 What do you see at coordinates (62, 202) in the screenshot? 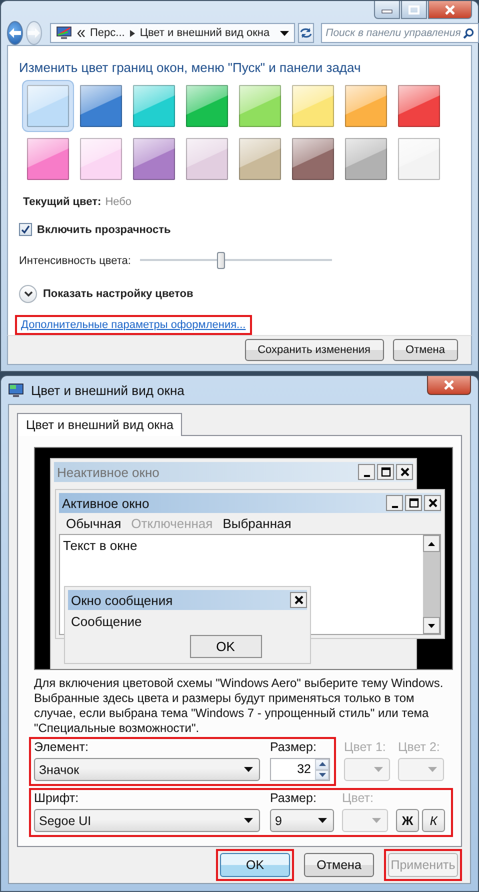
I see `current-color-label: Текущий цвет:` at bounding box center [62, 202].